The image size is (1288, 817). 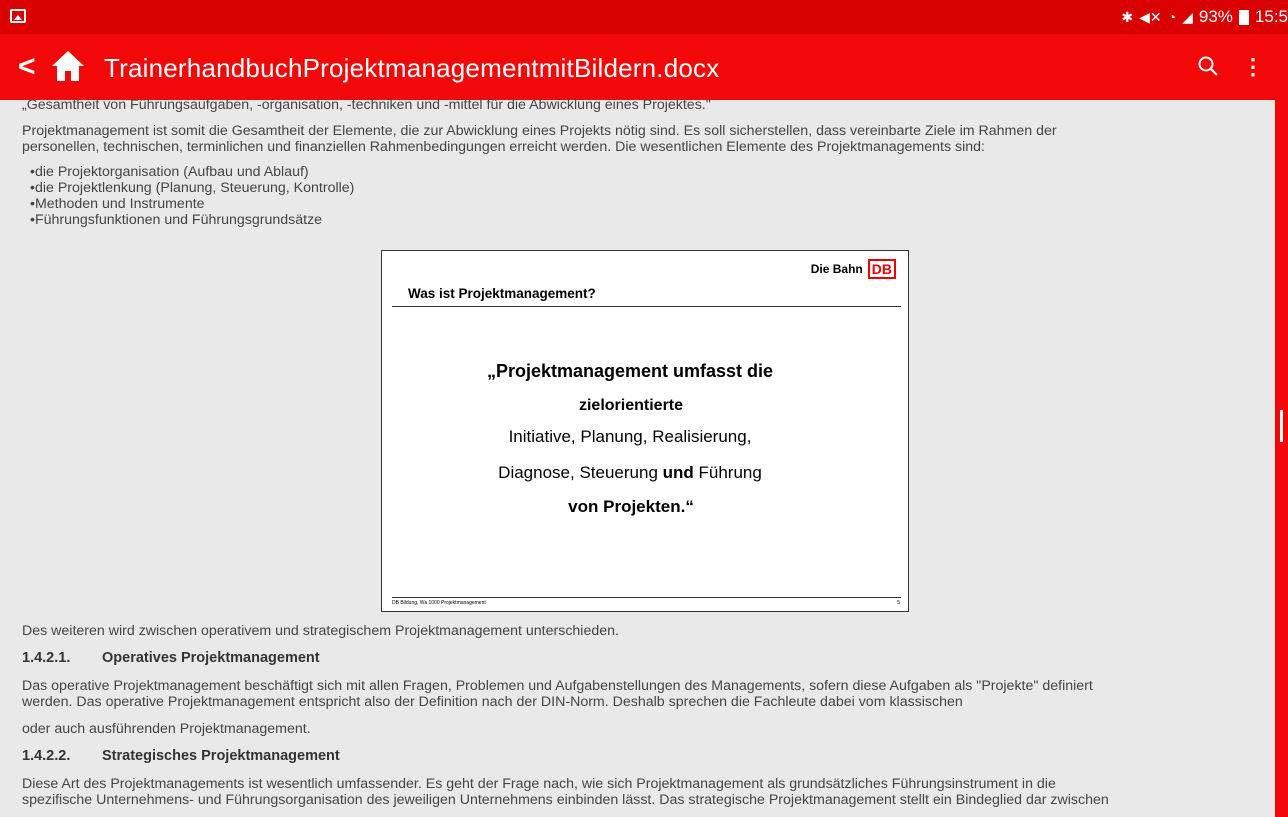 What do you see at coordinates (502, 293) in the screenshot?
I see `slide-title: Was ist Projektmanagement?` at bounding box center [502, 293].